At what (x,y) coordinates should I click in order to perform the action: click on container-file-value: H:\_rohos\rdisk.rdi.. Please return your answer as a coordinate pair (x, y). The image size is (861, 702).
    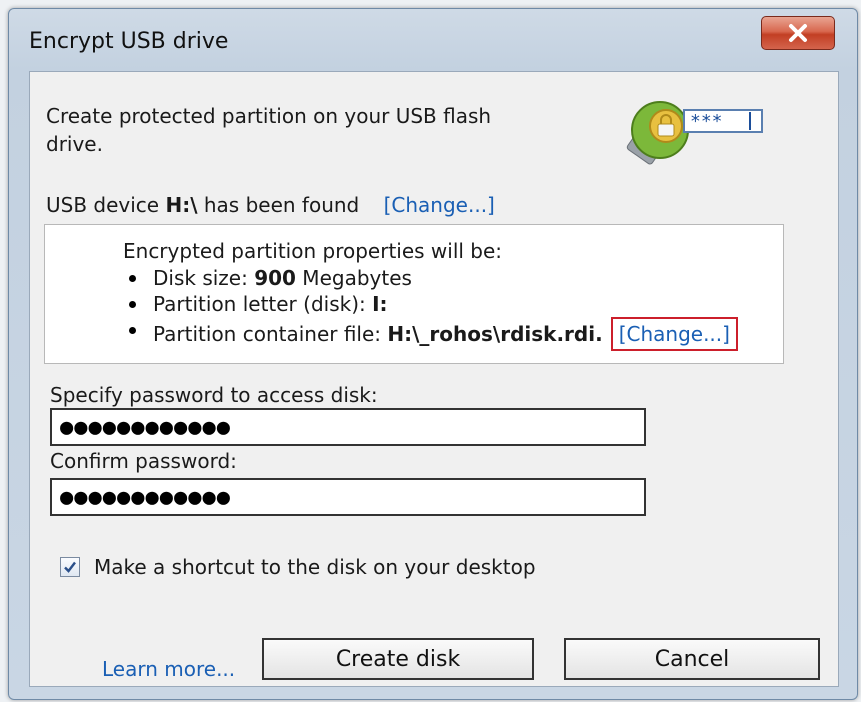
    Looking at the image, I should click on (495, 334).